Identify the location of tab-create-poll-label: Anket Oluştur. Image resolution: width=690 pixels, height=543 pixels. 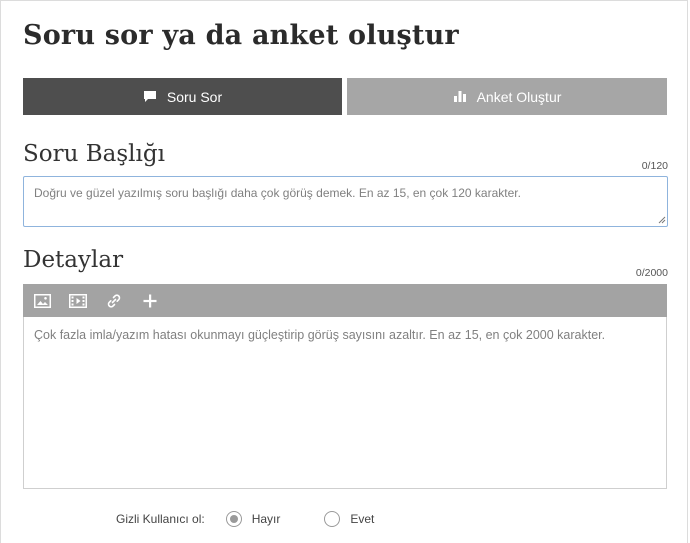
(519, 96).